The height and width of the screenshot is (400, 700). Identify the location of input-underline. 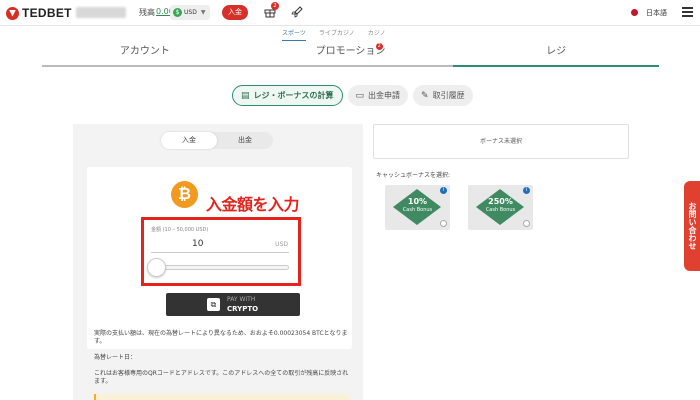
(220, 252).